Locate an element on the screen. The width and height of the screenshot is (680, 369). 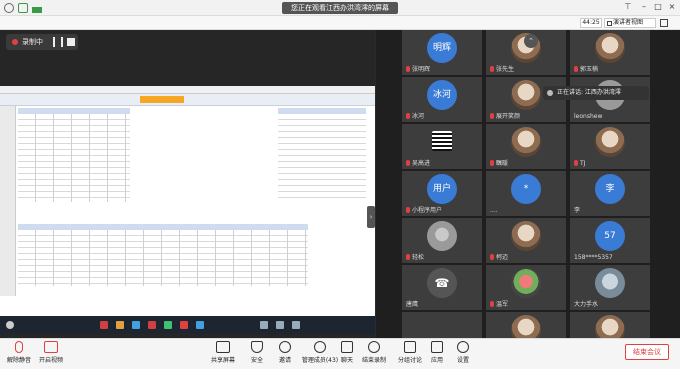
title-bar: 您正在观看江西办洪湾澪的屏幕 ⊤ – □ × is located at coordinates (340, 8).